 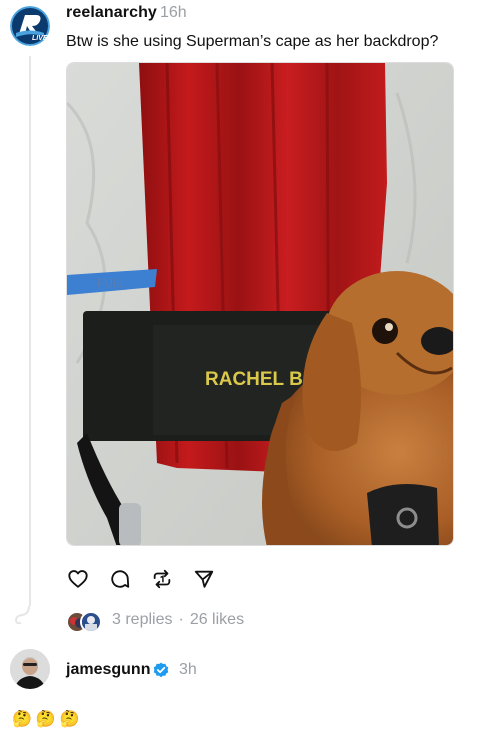 I want to click on post-engagement: 3 replies · 26 likes, so click(x=155, y=621).